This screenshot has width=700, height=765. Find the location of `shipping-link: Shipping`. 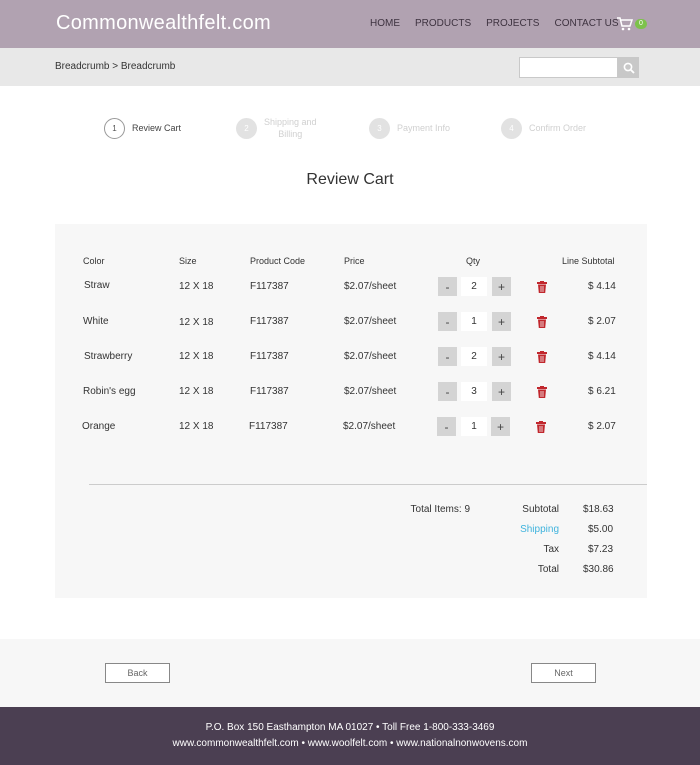

shipping-link: Shipping is located at coordinates (517, 529).